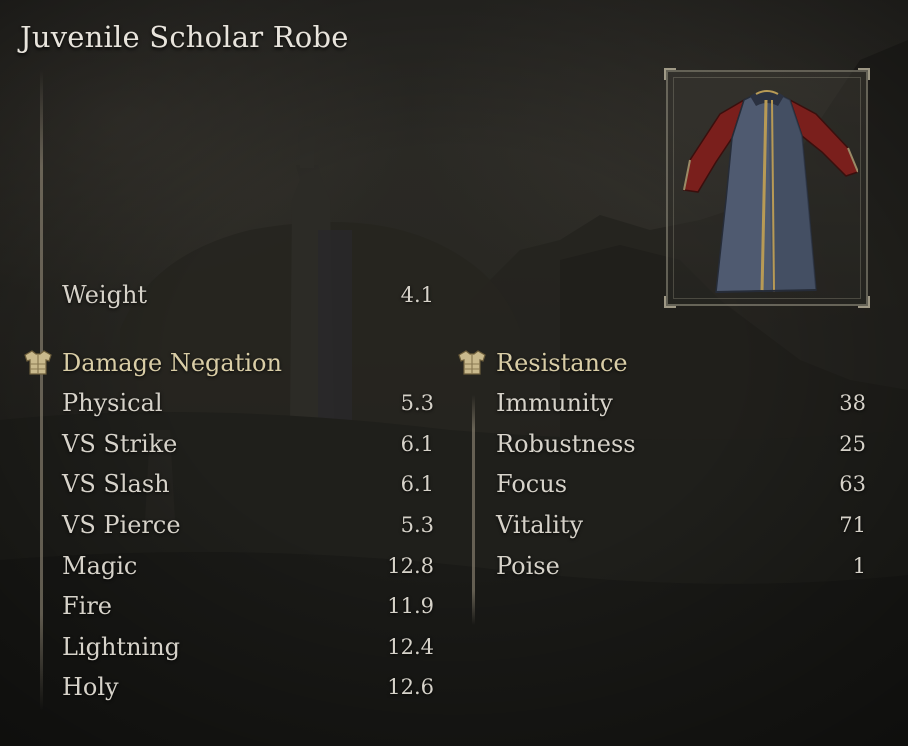 This screenshot has width=908, height=746. Describe the element at coordinates (852, 403) in the screenshot. I see `stat-value: 38` at that location.